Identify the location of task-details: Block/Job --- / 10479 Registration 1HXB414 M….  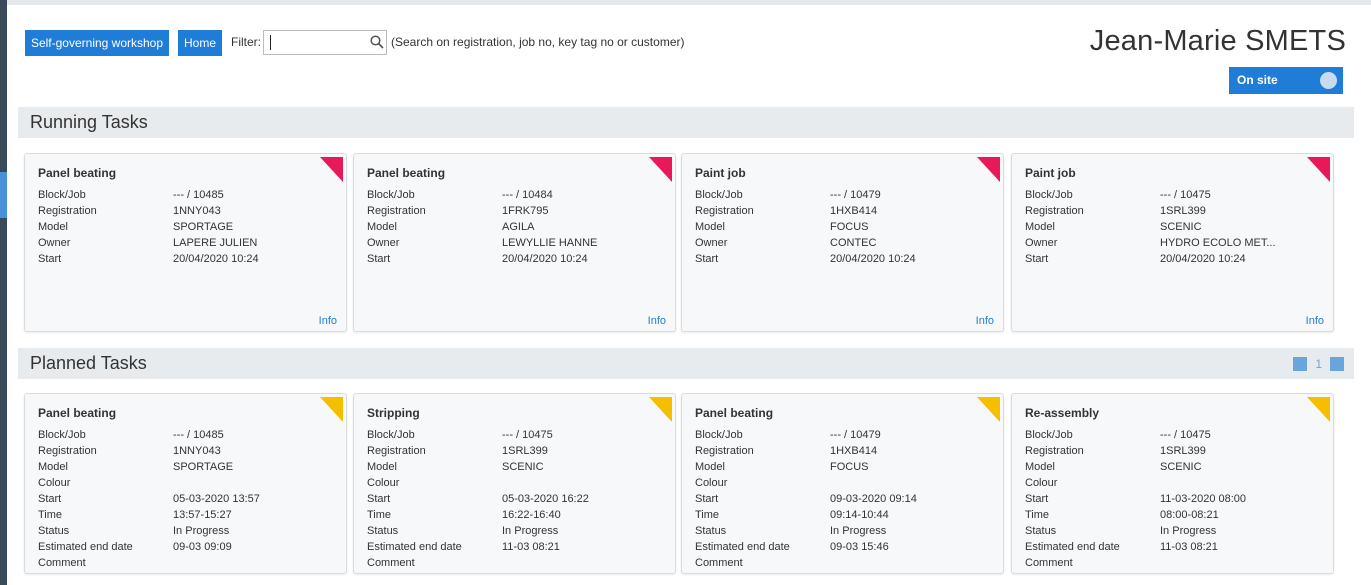
(840, 227).